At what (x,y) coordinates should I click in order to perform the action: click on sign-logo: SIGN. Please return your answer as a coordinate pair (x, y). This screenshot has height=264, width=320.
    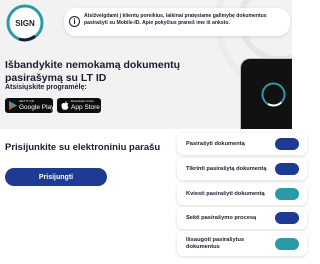
    Looking at the image, I should click on (27, 25).